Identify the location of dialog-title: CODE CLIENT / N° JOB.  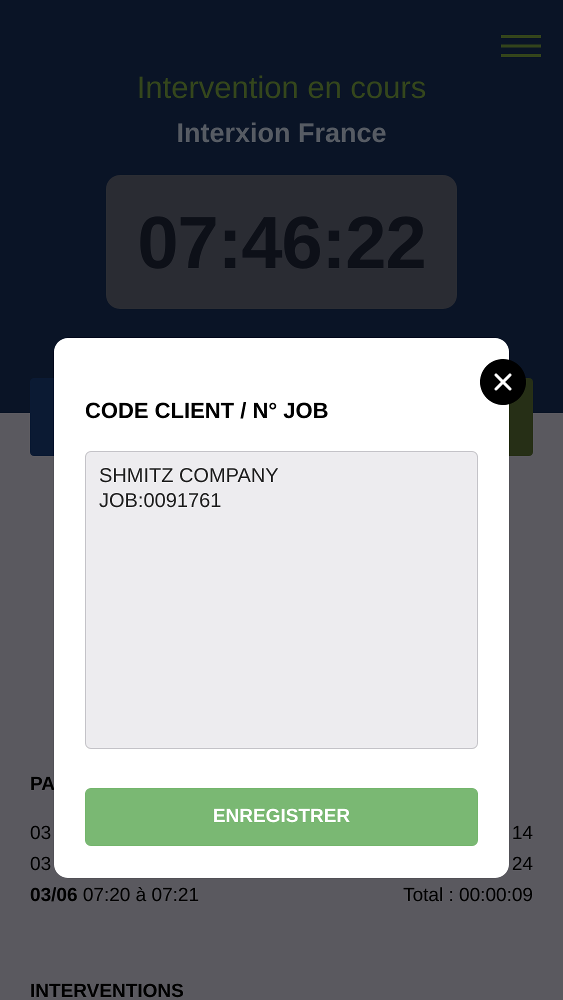
(206, 411).